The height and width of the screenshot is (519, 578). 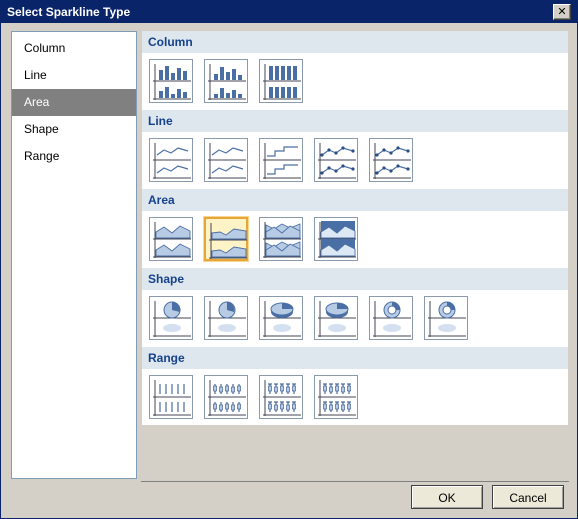 What do you see at coordinates (355, 481) in the screenshot?
I see `footer-divider` at bounding box center [355, 481].